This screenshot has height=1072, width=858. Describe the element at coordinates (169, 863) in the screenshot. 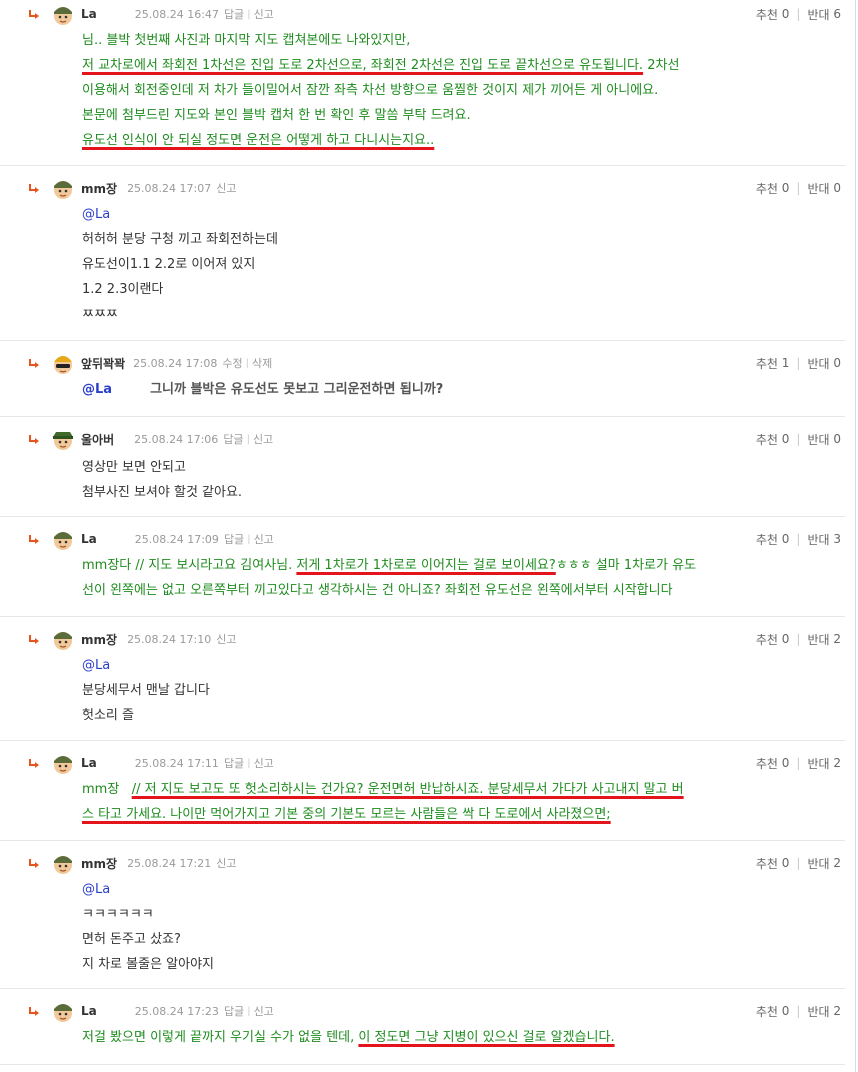

I see `timestamp: 25.08.24 17:21` at that location.